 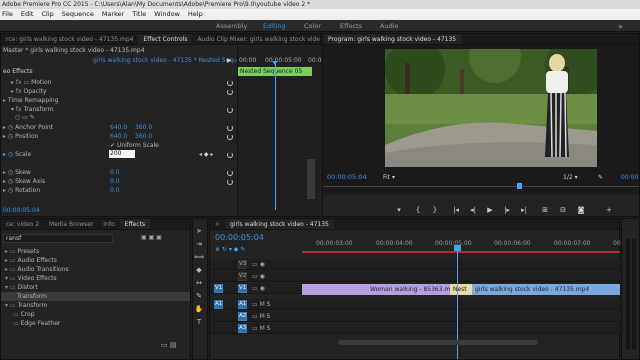 What do you see at coordinates (71, 224) in the screenshot?
I see `tab-media-browser: Media Browser` at bounding box center [71, 224].